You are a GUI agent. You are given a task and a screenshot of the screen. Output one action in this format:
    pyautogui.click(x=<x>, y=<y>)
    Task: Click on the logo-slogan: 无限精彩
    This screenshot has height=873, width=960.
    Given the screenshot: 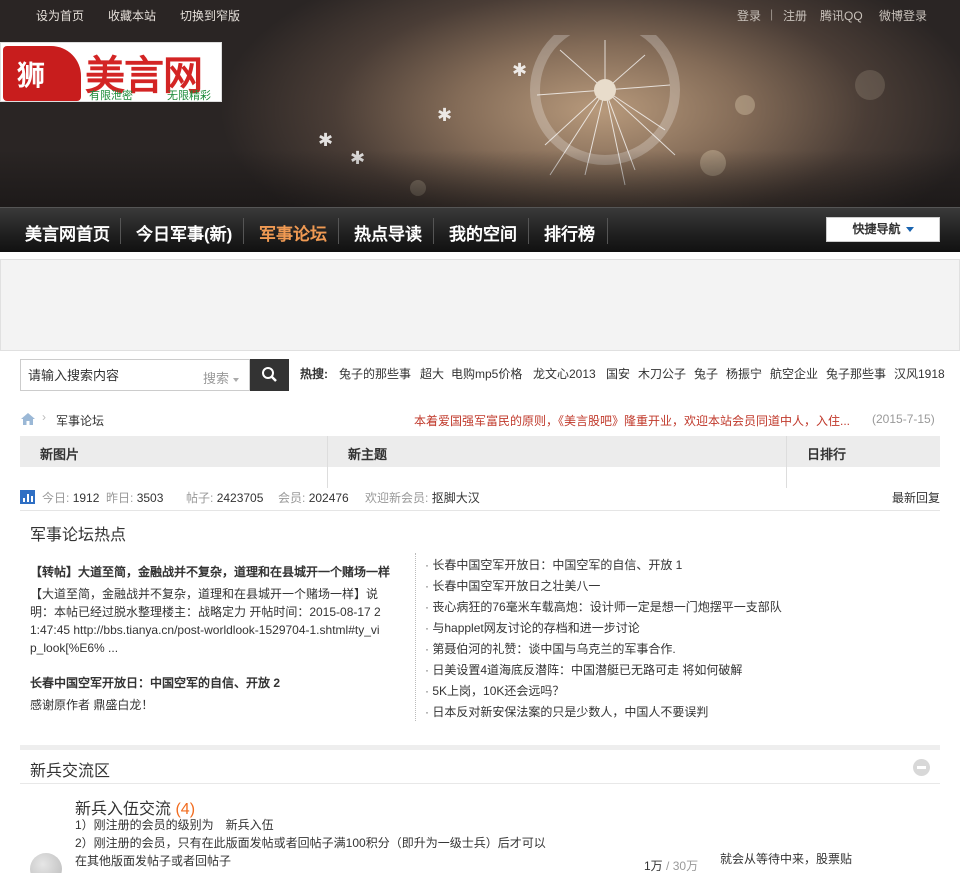 What is the action you would take?
    pyautogui.click(x=189, y=96)
    